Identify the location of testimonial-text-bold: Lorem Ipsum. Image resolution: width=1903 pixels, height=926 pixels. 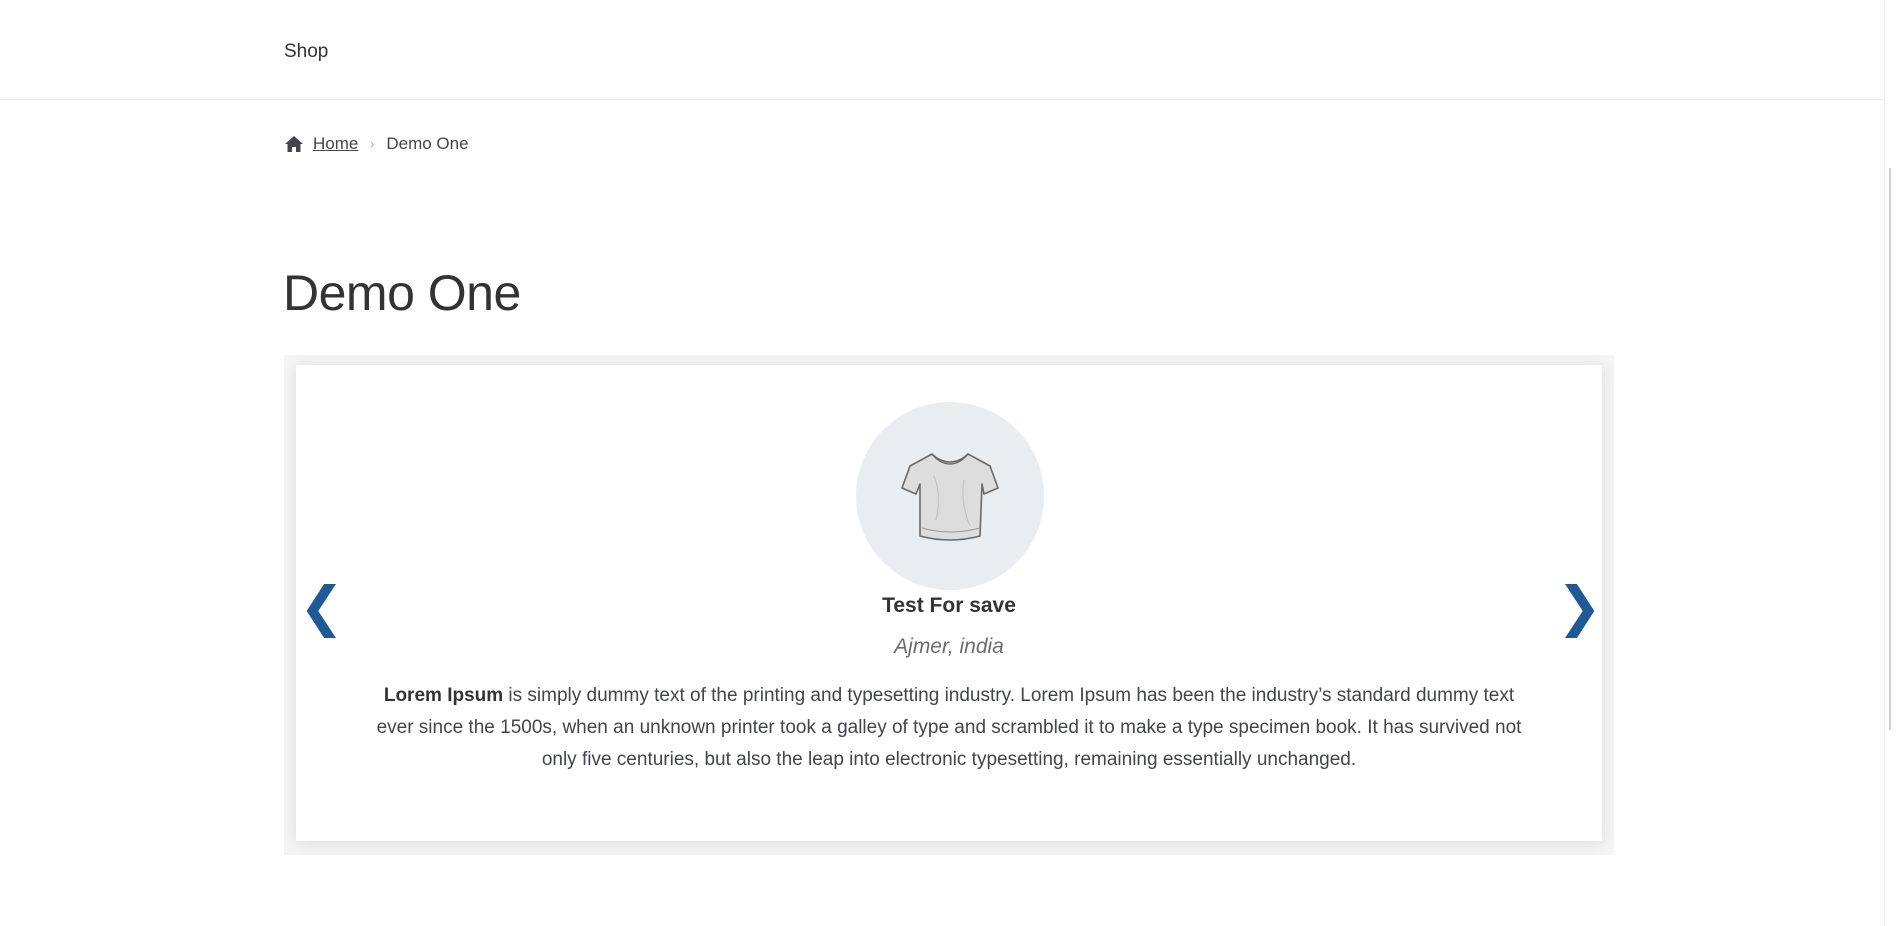
(443, 695).